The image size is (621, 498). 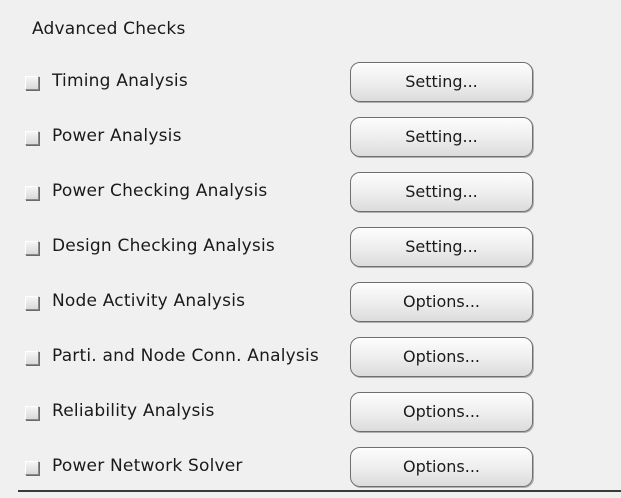 What do you see at coordinates (32, 248) in the screenshot?
I see `design-checking-analysis-checkbox` at bounding box center [32, 248].